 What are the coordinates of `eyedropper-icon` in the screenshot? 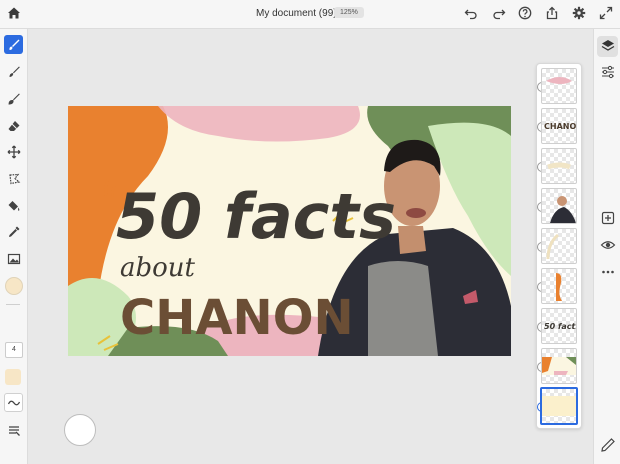 It's located at (13, 231).